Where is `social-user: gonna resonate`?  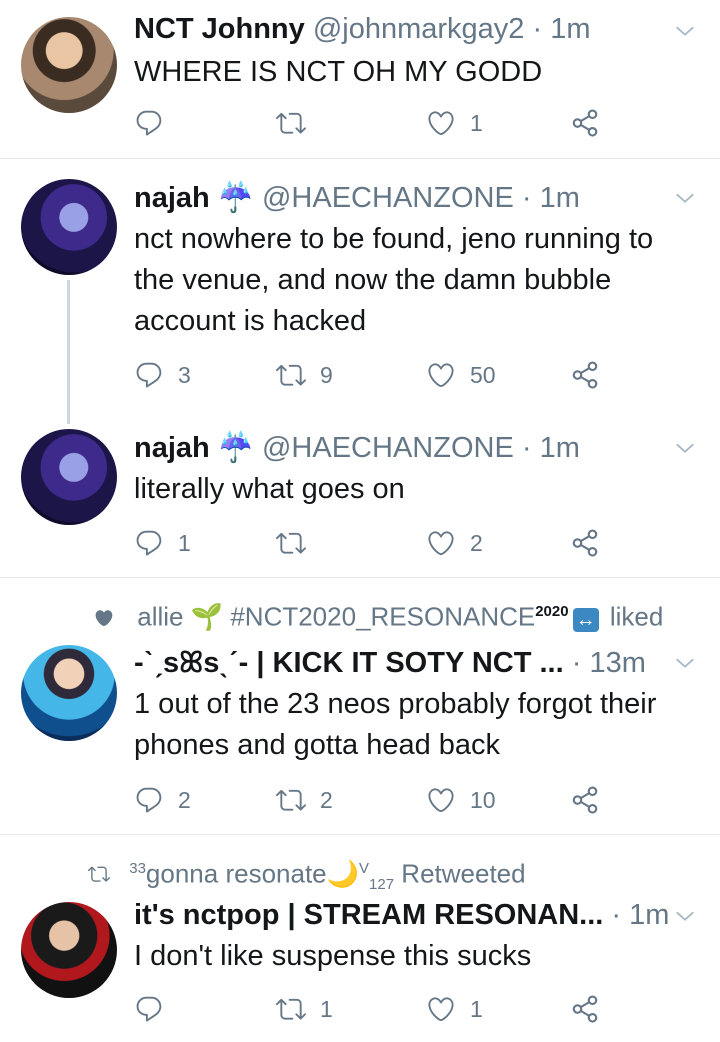
social-user: gonna resonate is located at coordinates (236, 874).